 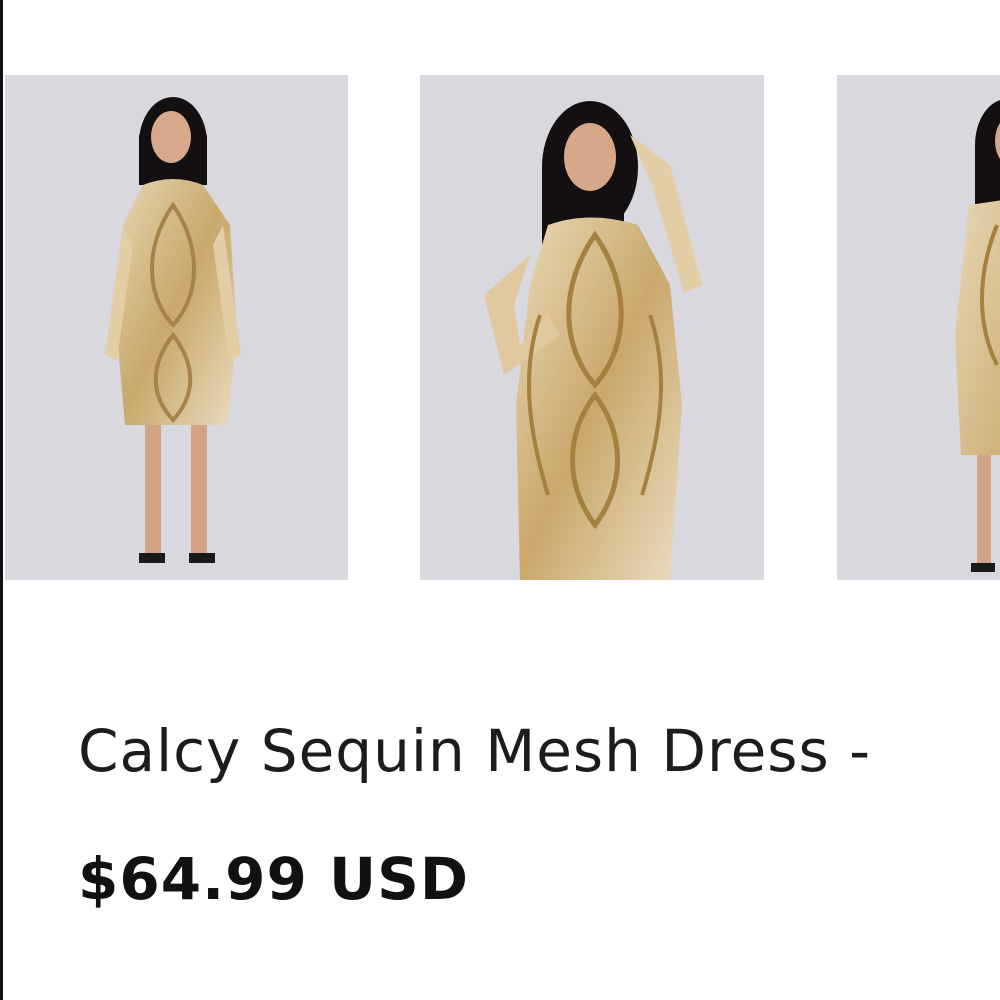 What do you see at coordinates (274, 879) in the screenshot?
I see `product-price: $64.99 USD` at bounding box center [274, 879].